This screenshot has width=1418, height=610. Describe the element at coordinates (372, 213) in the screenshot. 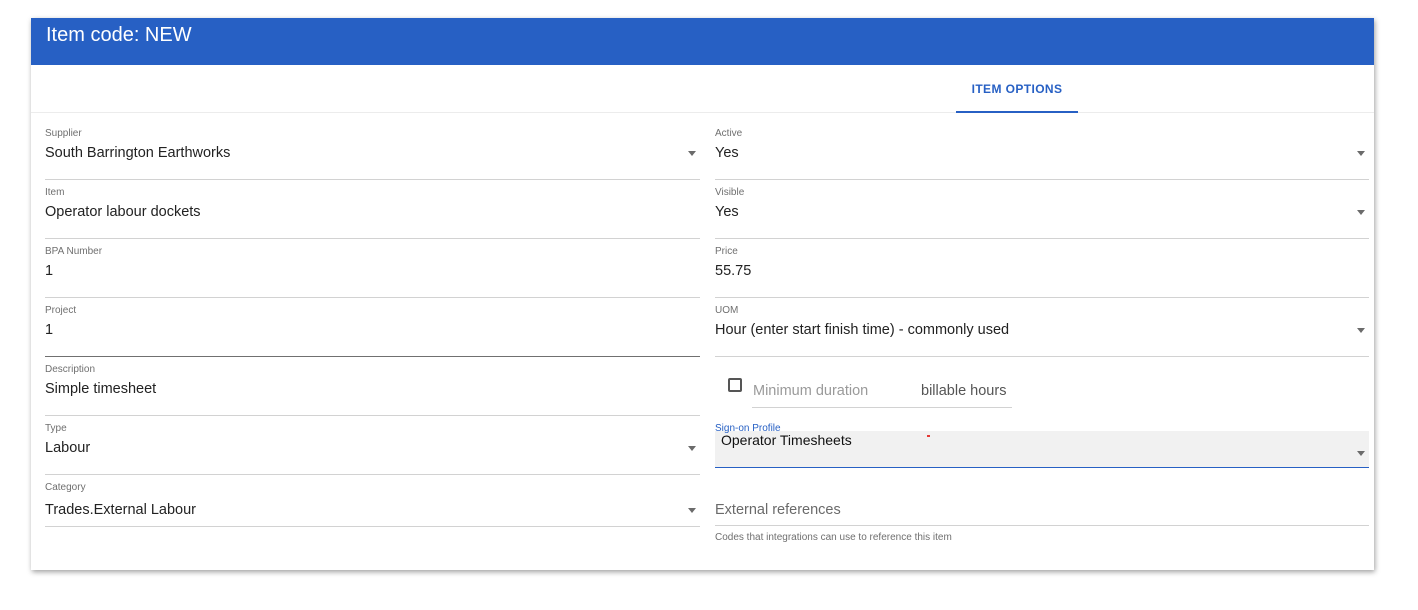

I see `item-field: Item Operator labour dockets` at that location.